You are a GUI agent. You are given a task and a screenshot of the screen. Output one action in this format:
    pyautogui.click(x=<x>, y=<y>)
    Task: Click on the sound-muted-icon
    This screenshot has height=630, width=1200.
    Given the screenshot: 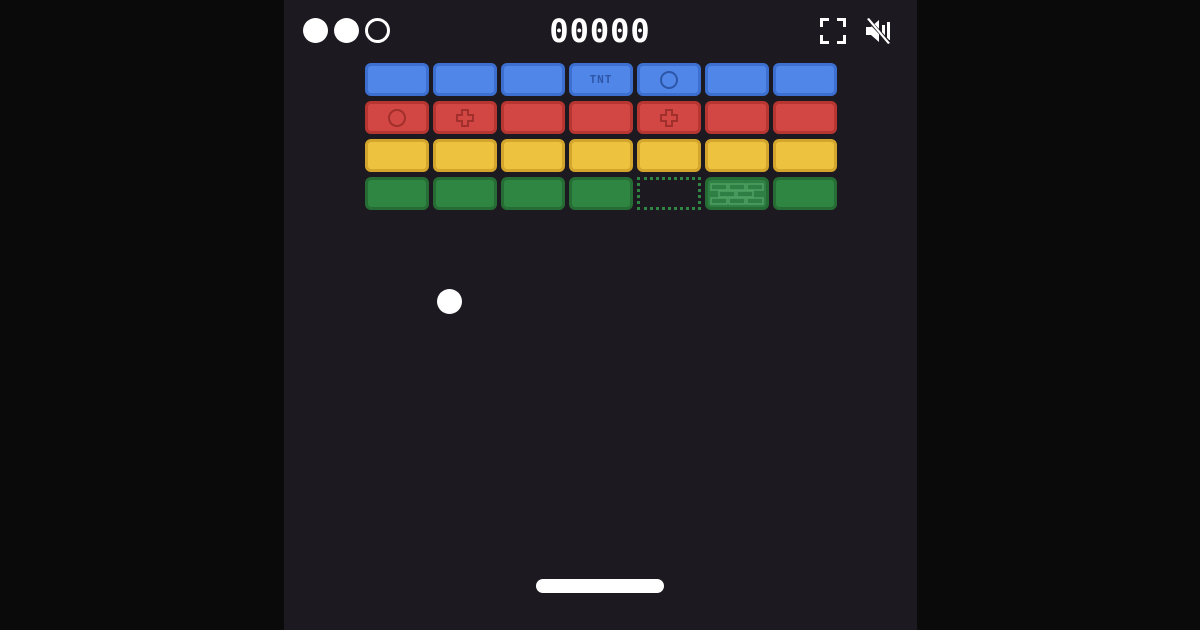 What is the action you would take?
    pyautogui.click(x=878, y=31)
    